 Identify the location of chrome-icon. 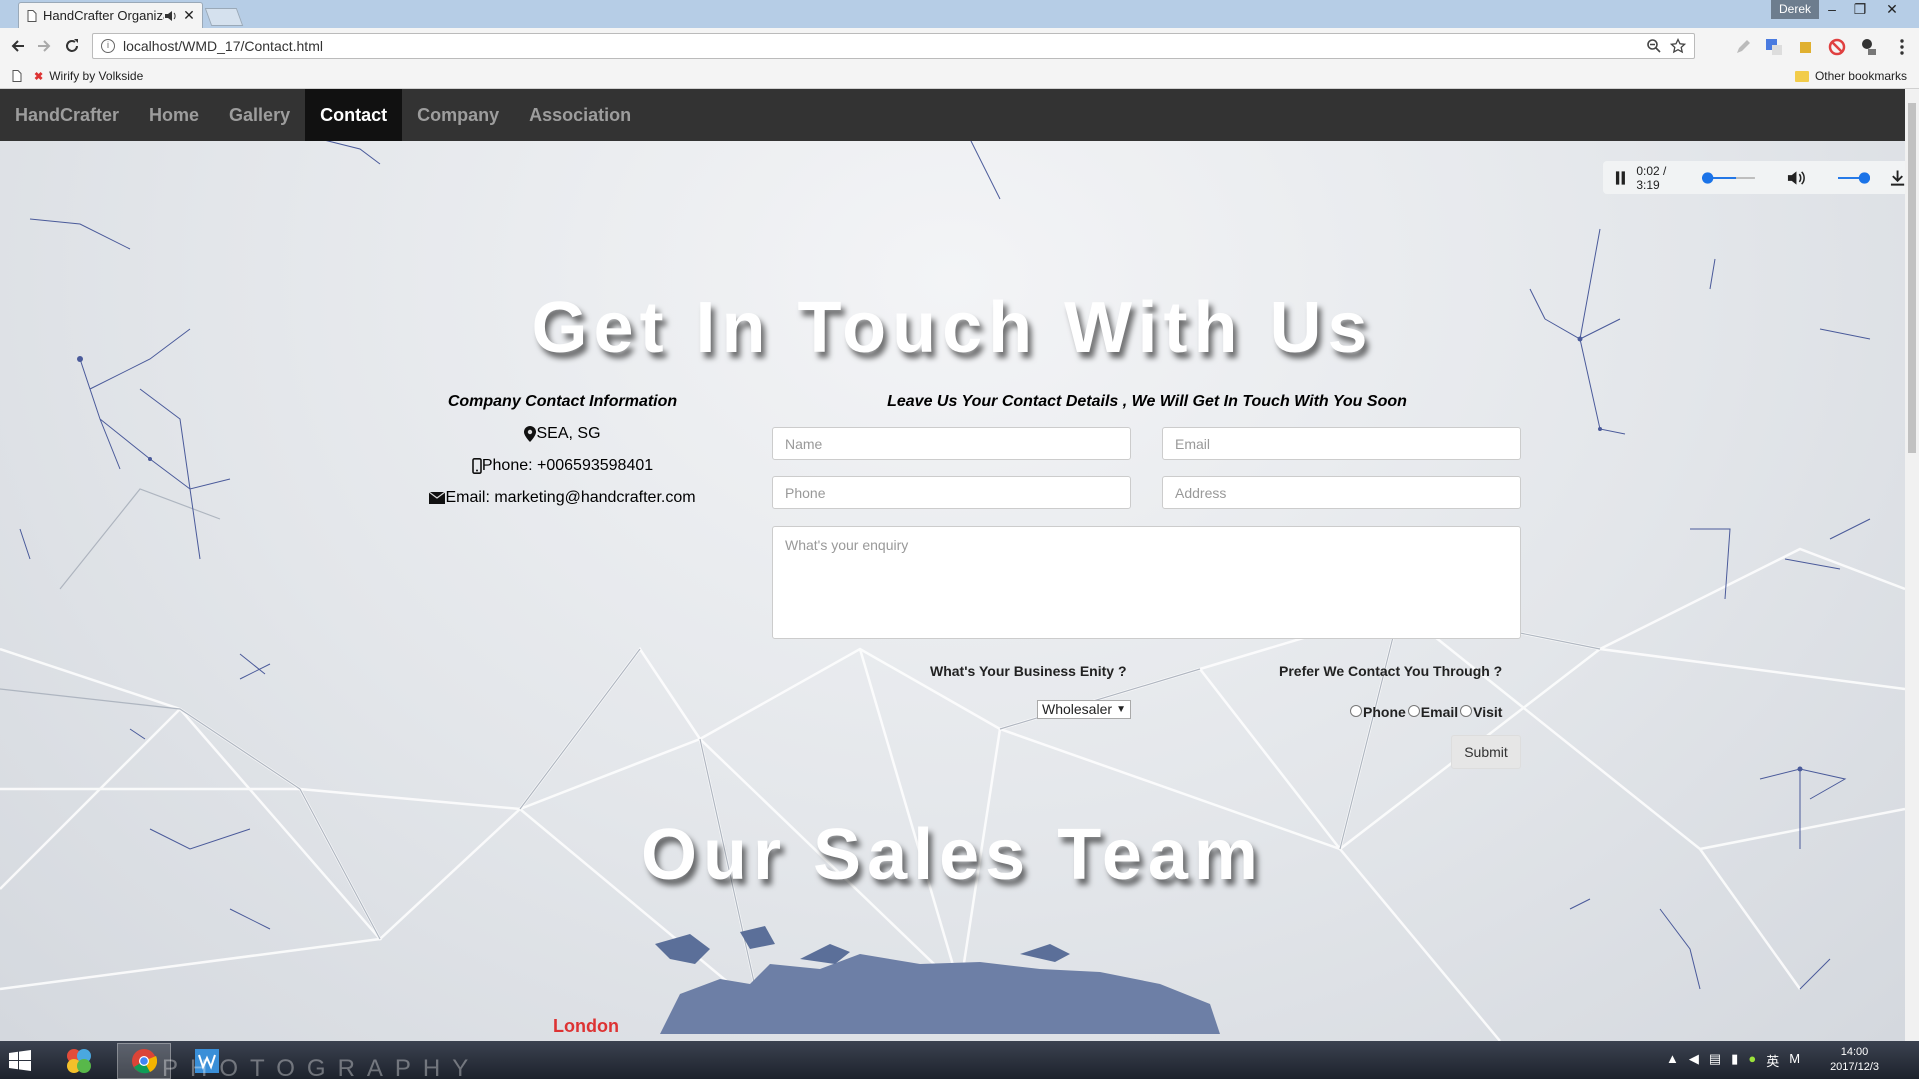
(144, 1061).